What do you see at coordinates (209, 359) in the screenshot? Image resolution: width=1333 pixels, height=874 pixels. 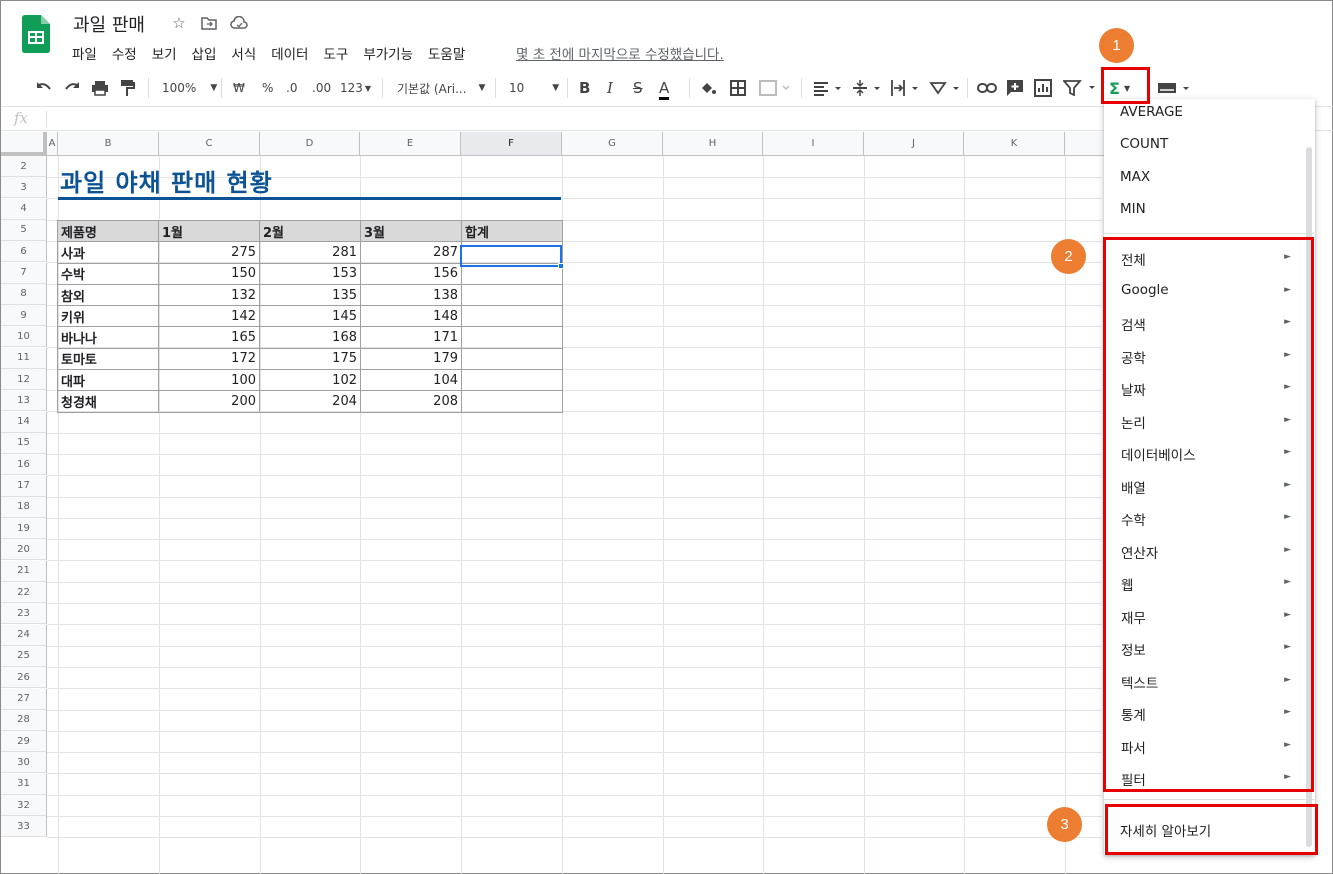 I see `value-cell: 172` at bounding box center [209, 359].